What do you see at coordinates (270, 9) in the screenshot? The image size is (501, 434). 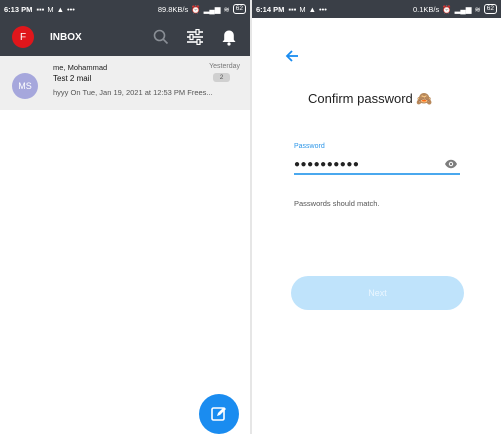 I see `status-time: 6:14 PM` at bounding box center [270, 9].